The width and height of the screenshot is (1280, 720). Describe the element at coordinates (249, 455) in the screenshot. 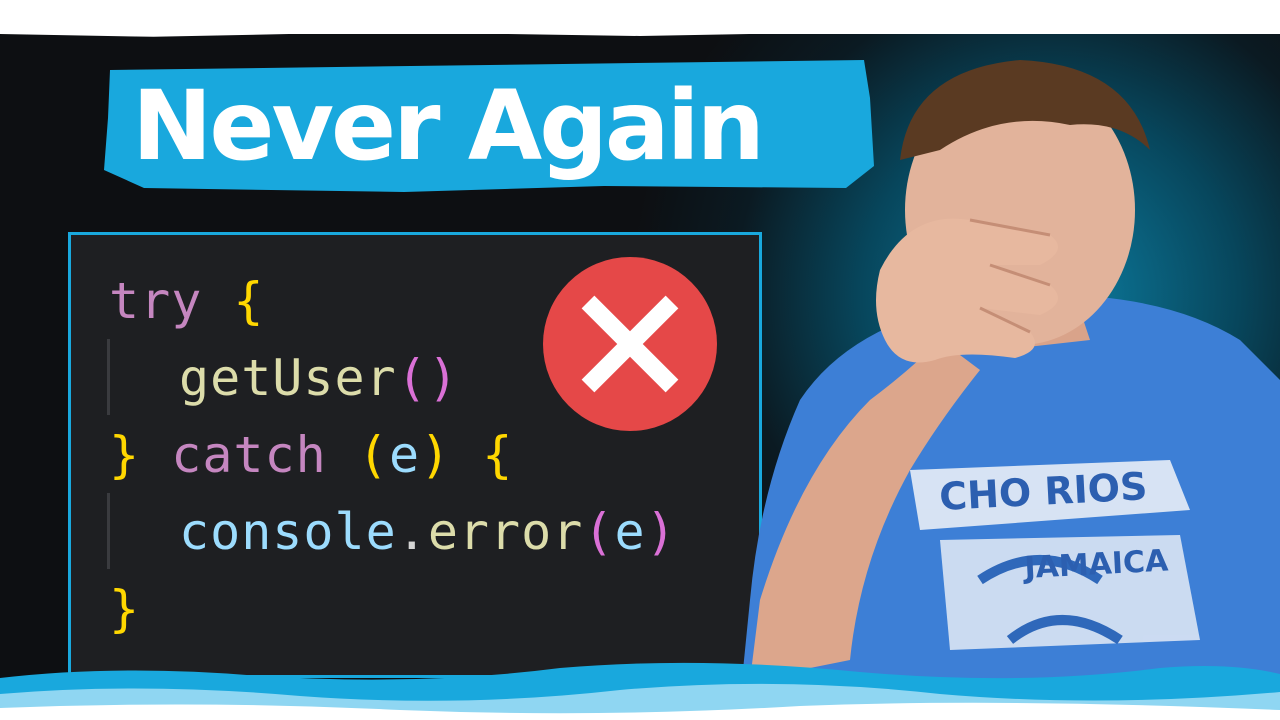

I see `keyword-catch: catch` at that location.